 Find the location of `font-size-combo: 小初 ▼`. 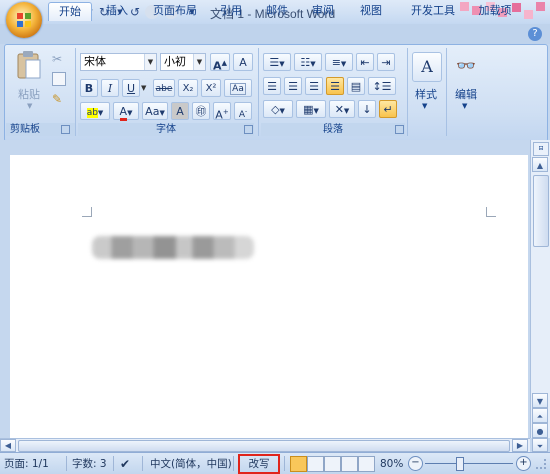

font-size-combo: 小初 ▼ is located at coordinates (183, 62).